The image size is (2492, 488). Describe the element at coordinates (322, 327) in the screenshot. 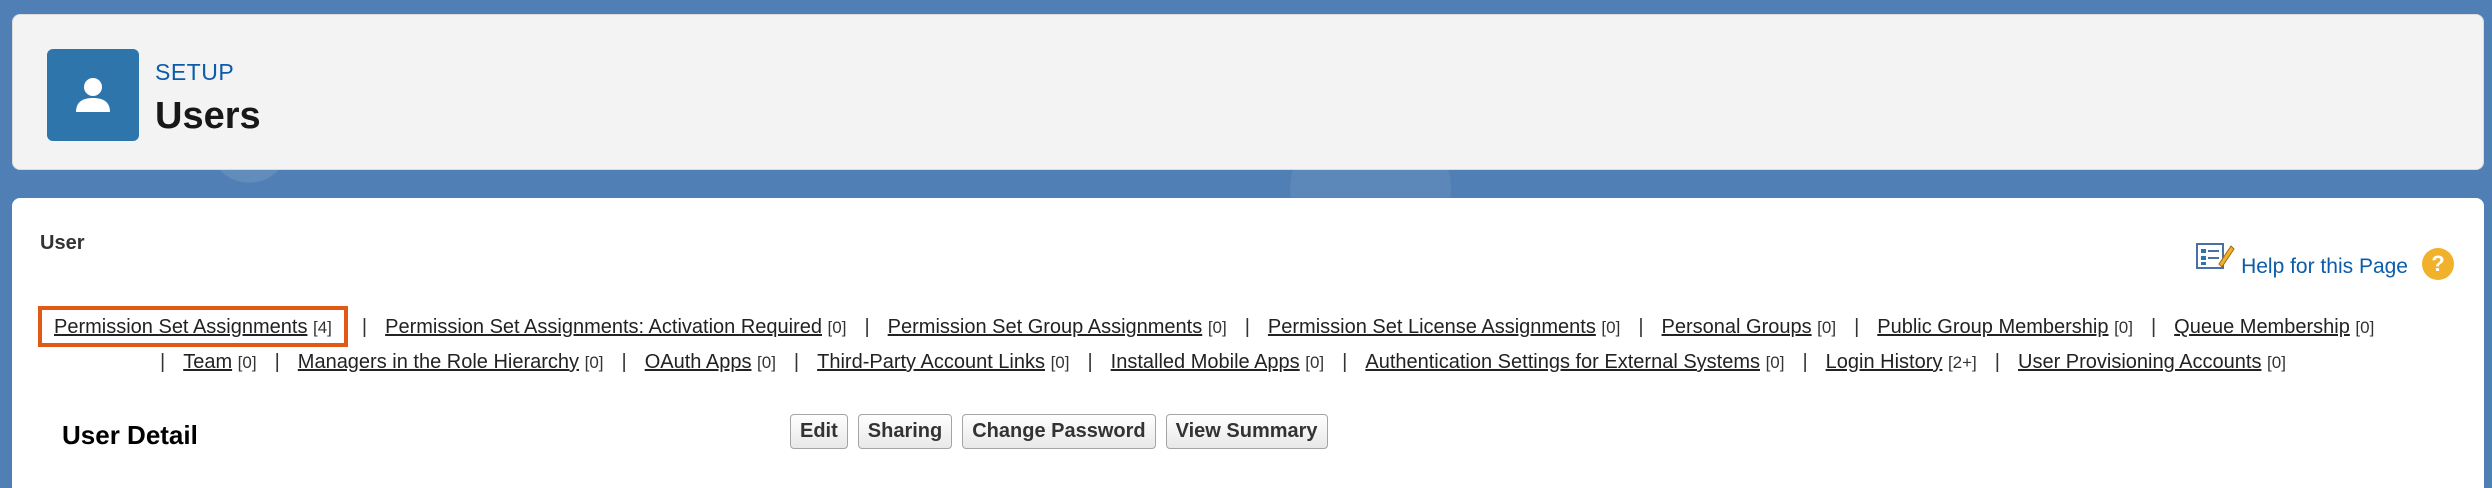

I see `link-count: [4]` at that location.